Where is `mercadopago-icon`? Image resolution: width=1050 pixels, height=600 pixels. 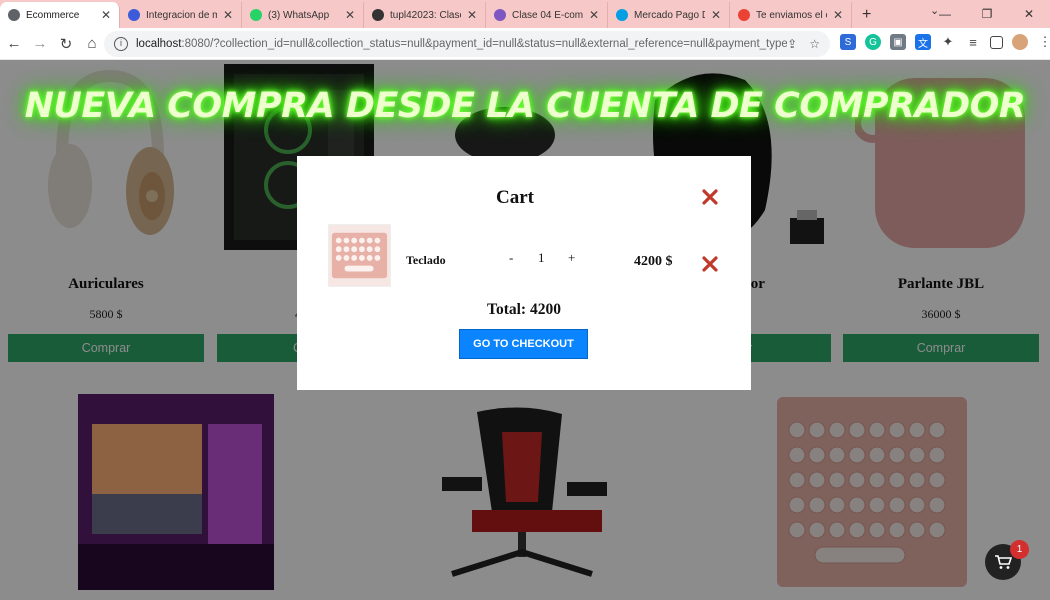 mercadopago-icon is located at coordinates (622, 15).